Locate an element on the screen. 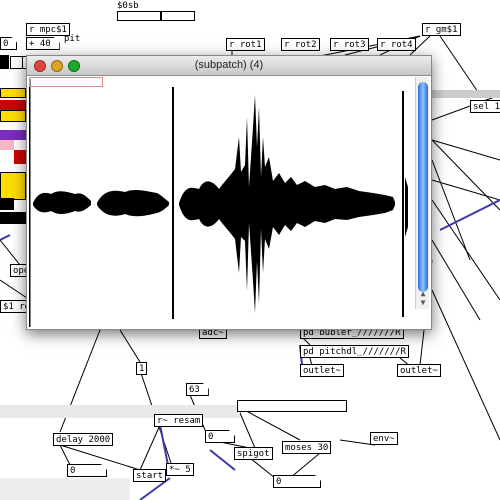 The width and height of the screenshot is (500, 500). r-rot1-object: r rot1 is located at coordinates (245, 44).